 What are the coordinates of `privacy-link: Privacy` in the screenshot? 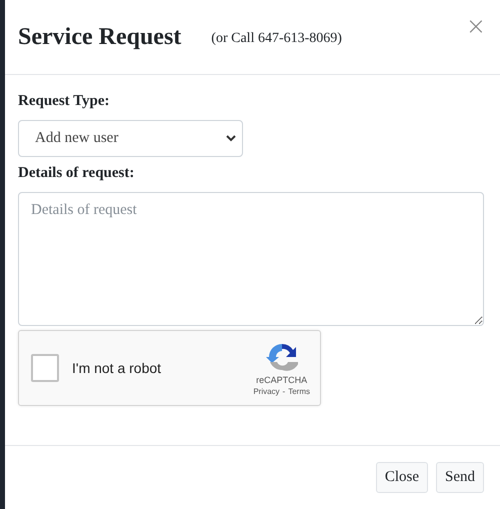 It's located at (266, 391).